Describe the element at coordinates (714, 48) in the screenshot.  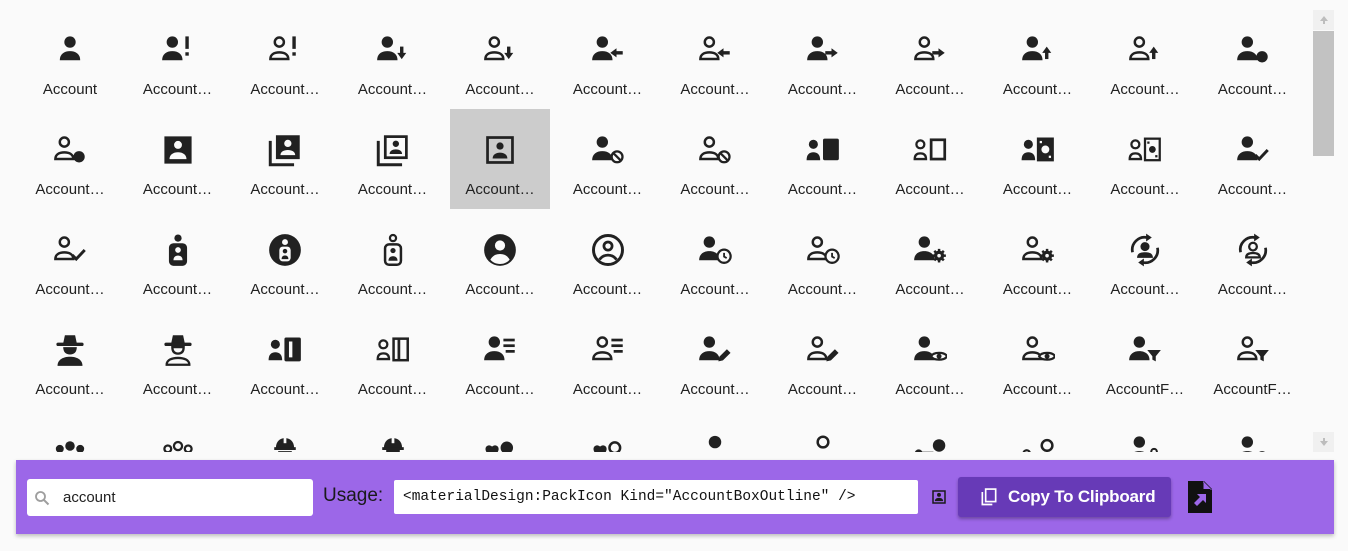
I see `account-person-arrow-left-outline-icon` at that location.